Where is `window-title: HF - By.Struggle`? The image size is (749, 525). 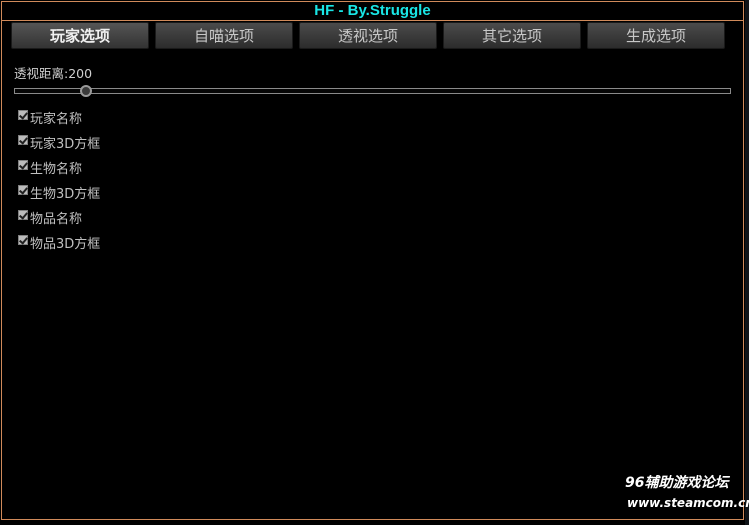 window-title: HF - By.Struggle is located at coordinates (372, 11).